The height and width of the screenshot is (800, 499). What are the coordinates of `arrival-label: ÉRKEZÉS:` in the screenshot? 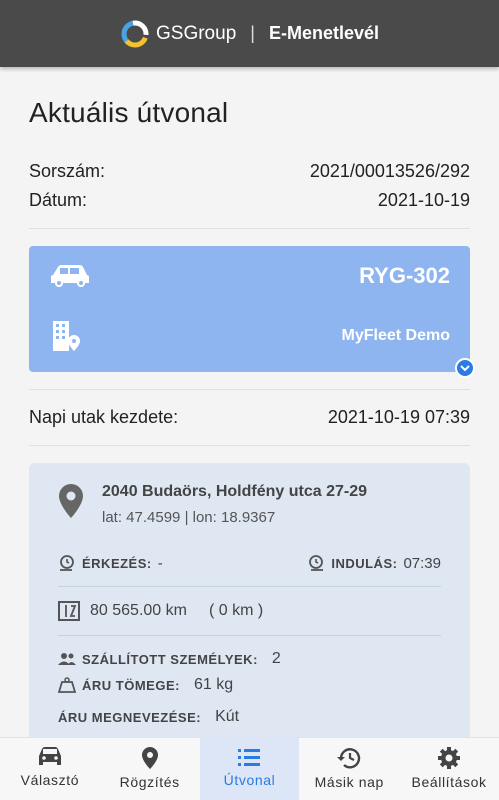 It's located at (117, 563).